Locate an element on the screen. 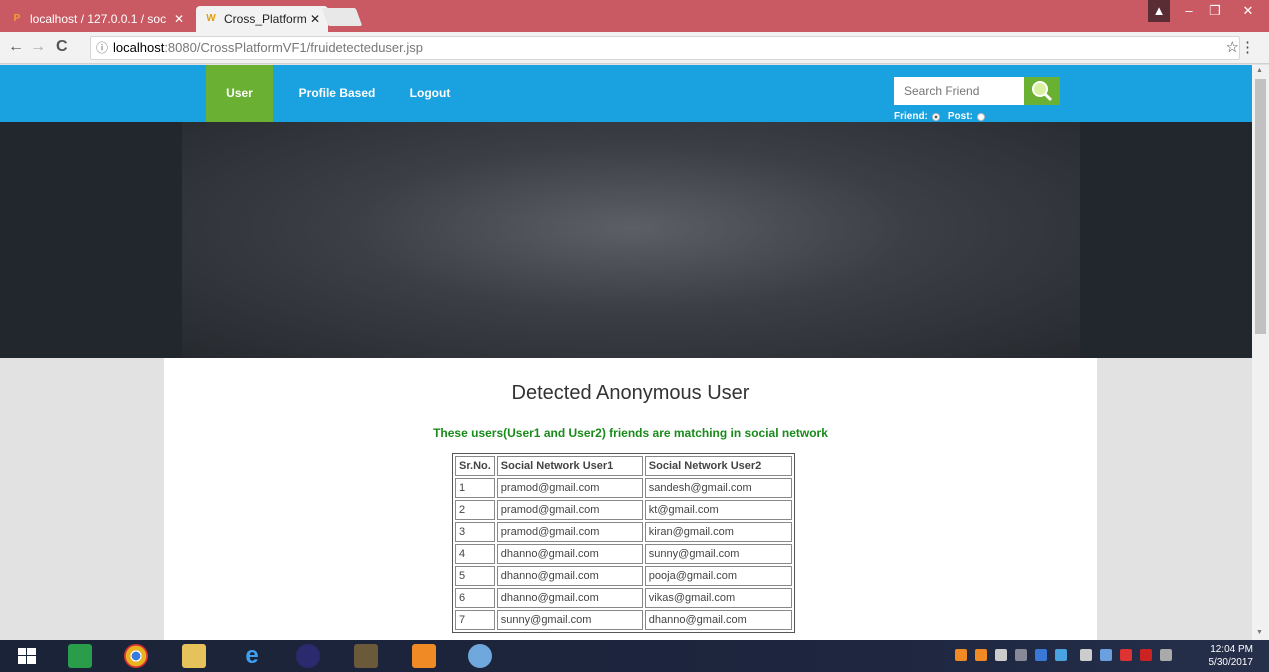  reload-icon: C is located at coordinates (62, 47).